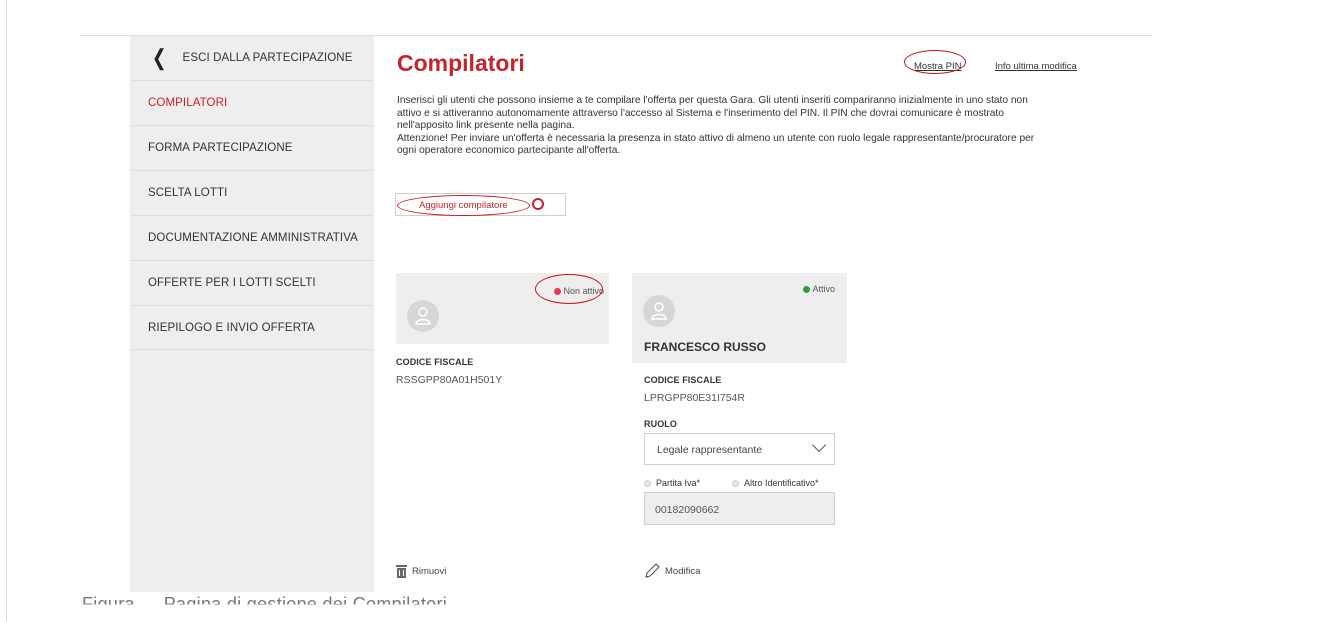 Image resolution: width=1320 pixels, height=622 pixels. What do you see at coordinates (188, 193) in the screenshot?
I see `sidebar-item-label: SCELTA LOTTI` at bounding box center [188, 193].